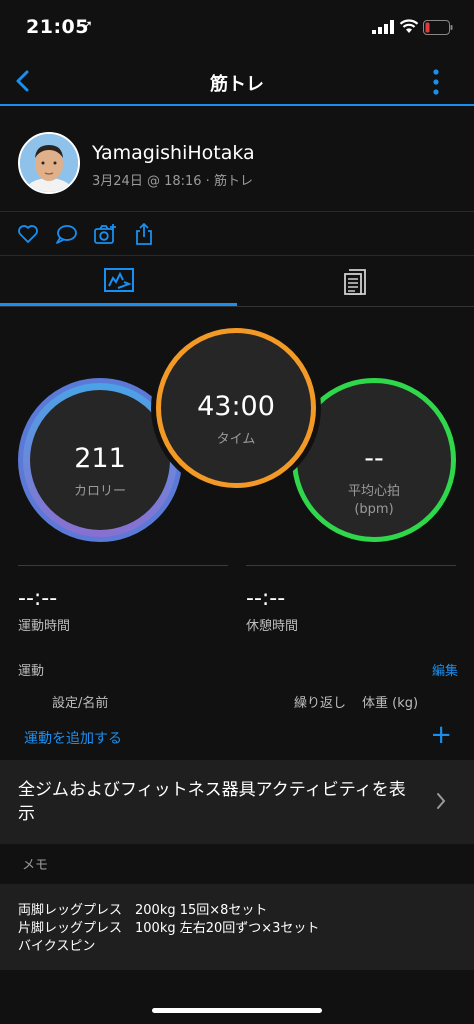 This screenshot has height=1024, width=474. What do you see at coordinates (237, 84) in the screenshot?
I see `page-title: 筋トレ` at bounding box center [237, 84].